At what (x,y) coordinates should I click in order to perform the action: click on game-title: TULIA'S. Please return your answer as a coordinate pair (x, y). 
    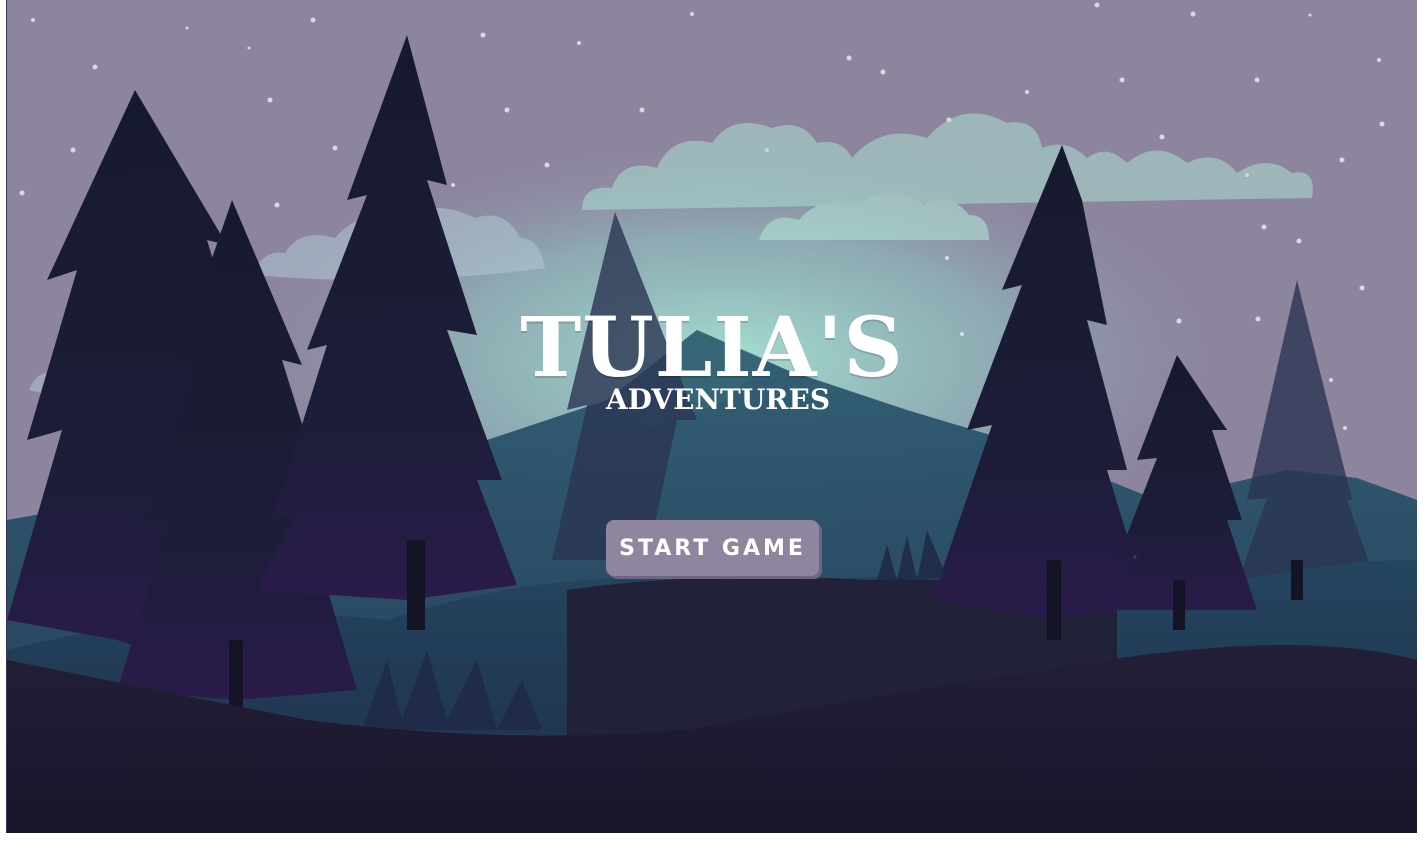
    Looking at the image, I should click on (712, 348).